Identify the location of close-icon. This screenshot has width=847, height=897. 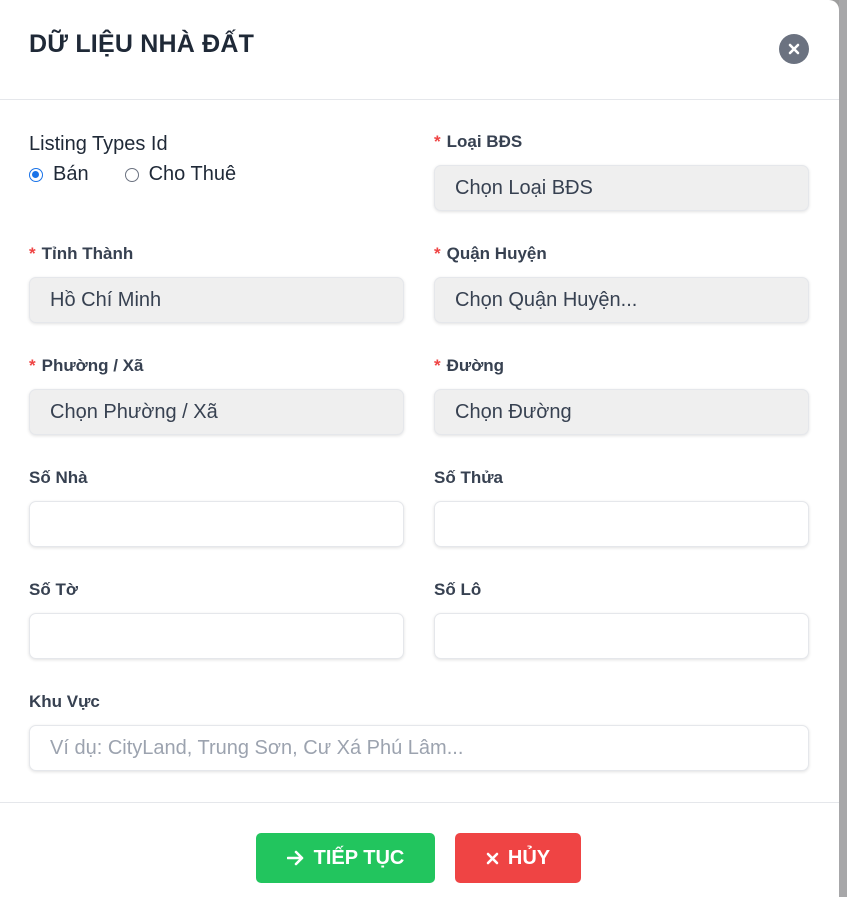
(794, 49).